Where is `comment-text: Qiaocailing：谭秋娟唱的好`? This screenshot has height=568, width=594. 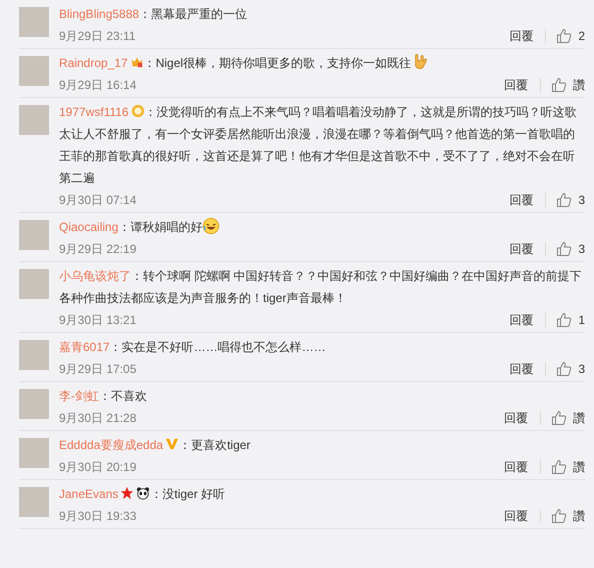 comment-text: Qiaocailing：谭秋娟唱的好 is located at coordinates (322, 227).